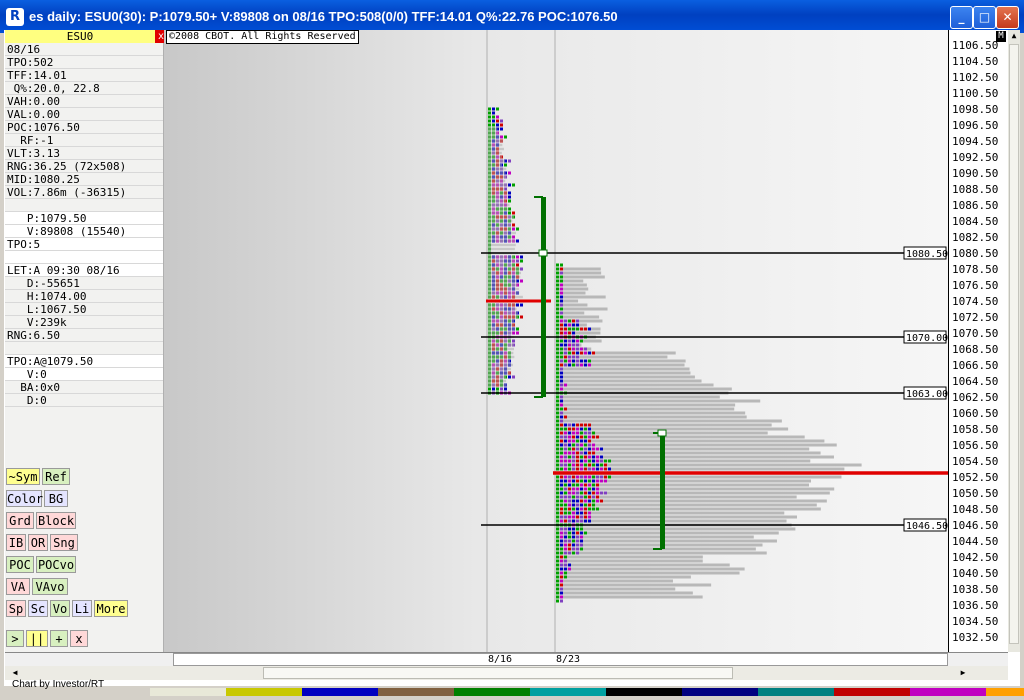 The image size is (1024, 700). I want to click on horizontal-scrollbar: ◀ ▶, so click(506, 673).